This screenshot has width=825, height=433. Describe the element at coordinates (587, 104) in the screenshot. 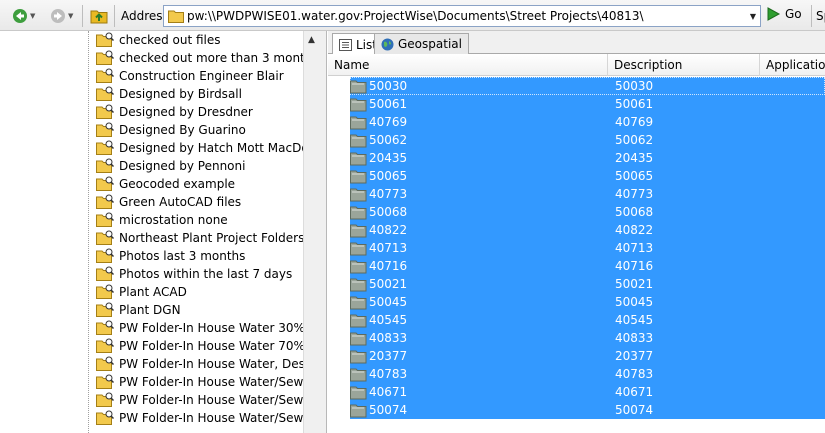

I see `table-row: 50061 50061` at that location.